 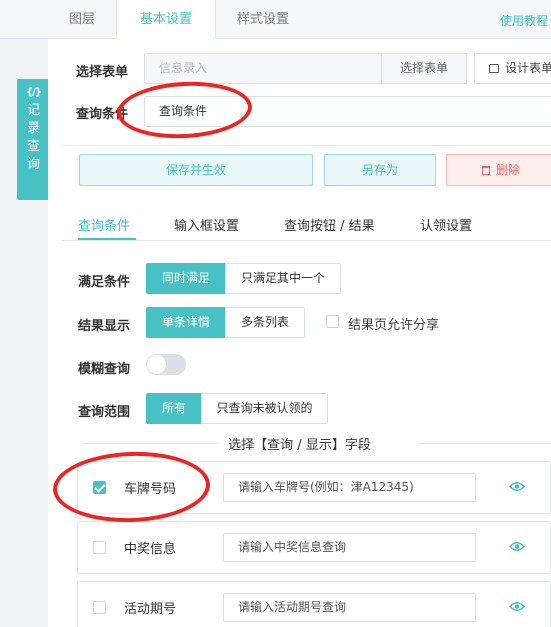 What do you see at coordinates (306, 240) in the screenshot?
I see `subtab-line` at bounding box center [306, 240].